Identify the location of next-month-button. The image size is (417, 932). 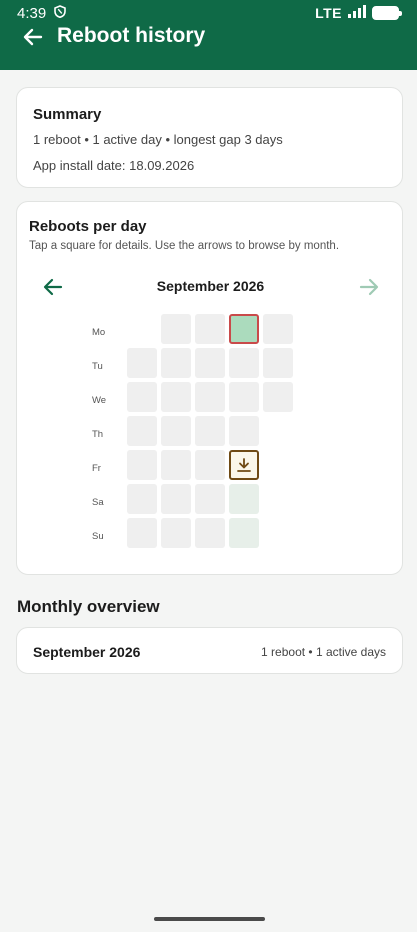
(369, 287).